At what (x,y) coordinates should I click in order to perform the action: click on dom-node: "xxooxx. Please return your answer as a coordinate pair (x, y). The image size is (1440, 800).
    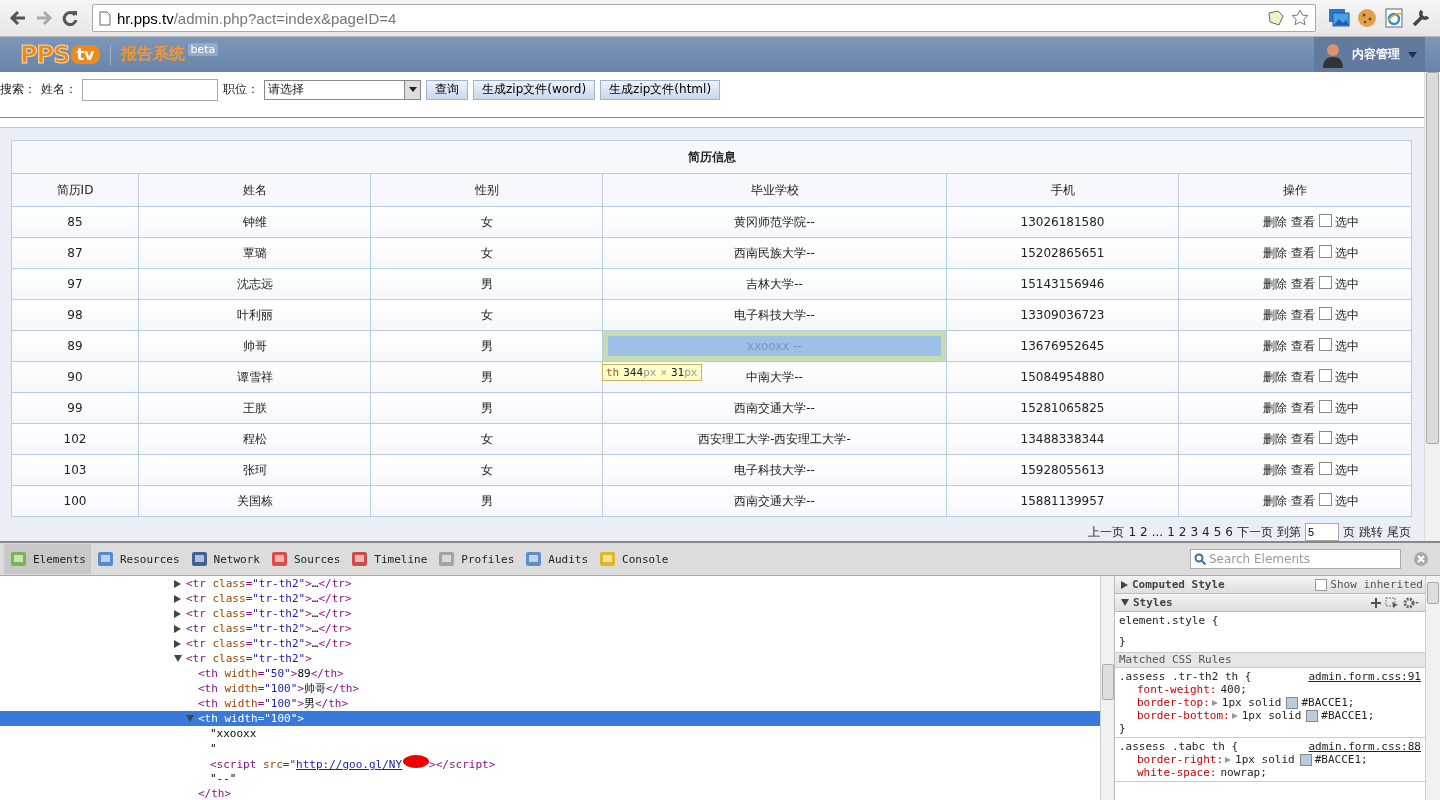
    Looking at the image, I should click on (233, 733).